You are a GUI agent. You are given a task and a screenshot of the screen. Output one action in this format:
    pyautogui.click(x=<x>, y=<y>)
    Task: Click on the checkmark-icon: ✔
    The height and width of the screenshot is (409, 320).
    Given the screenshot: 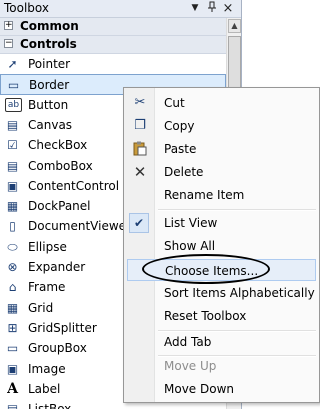 What is the action you would take?
    pyautogui.click(x=139, y=223)
    